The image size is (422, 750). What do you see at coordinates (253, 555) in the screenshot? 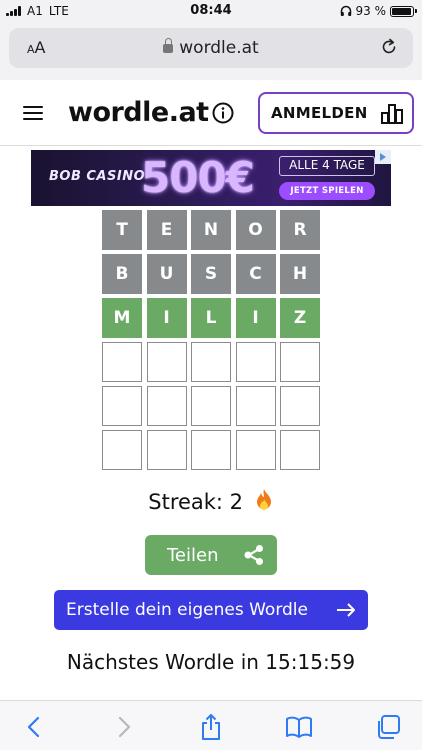
I see `share-icon` at bounding box center [253, 555].